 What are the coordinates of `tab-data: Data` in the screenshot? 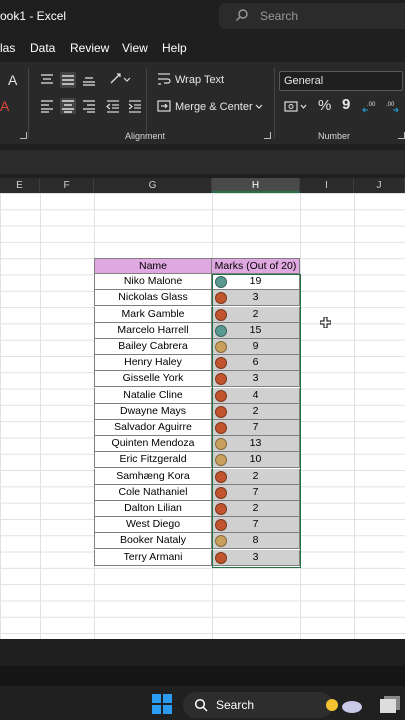 It's located at (42, 48).